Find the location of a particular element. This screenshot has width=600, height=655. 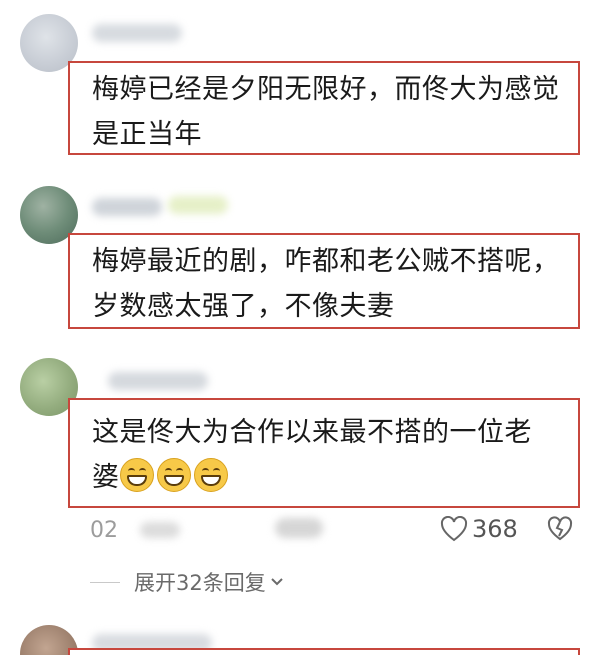

chevron-down-icon is located at coordinates (277, 582).